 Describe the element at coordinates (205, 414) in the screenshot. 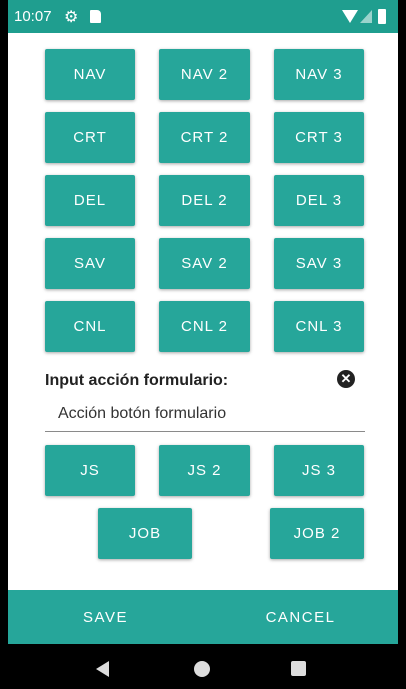

I see `form-action-input` at that location.